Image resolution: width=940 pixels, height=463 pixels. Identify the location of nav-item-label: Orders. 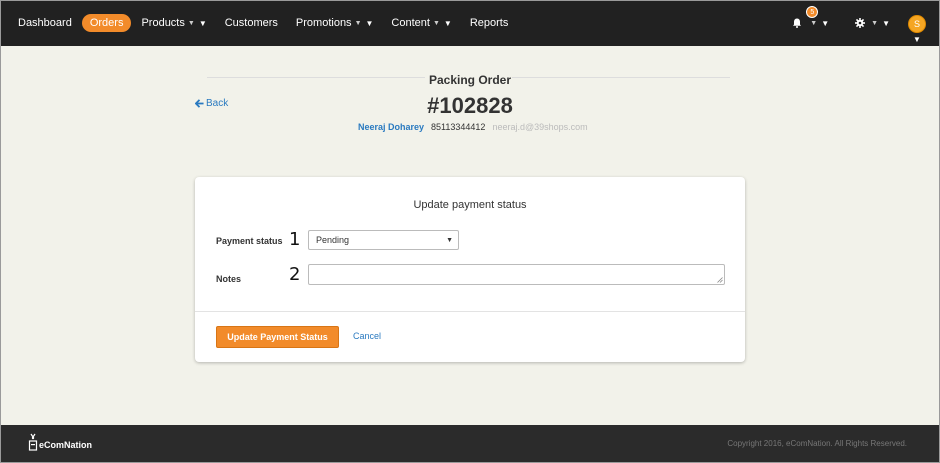
(106, 23).